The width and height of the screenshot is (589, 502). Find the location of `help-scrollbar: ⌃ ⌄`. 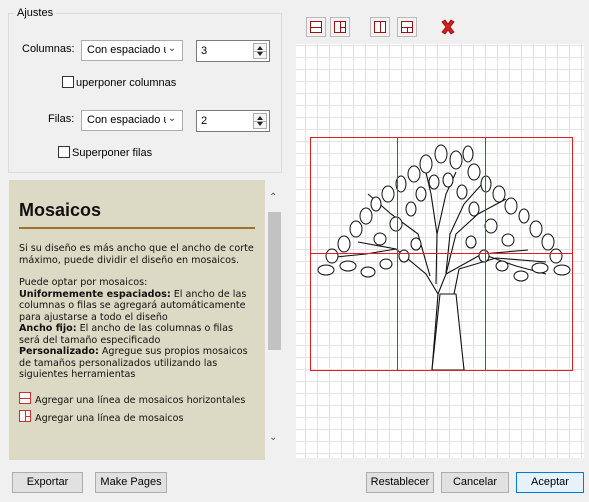

help-scrollbar: ⌃ ⌄ is located at coordinates (273, 320).